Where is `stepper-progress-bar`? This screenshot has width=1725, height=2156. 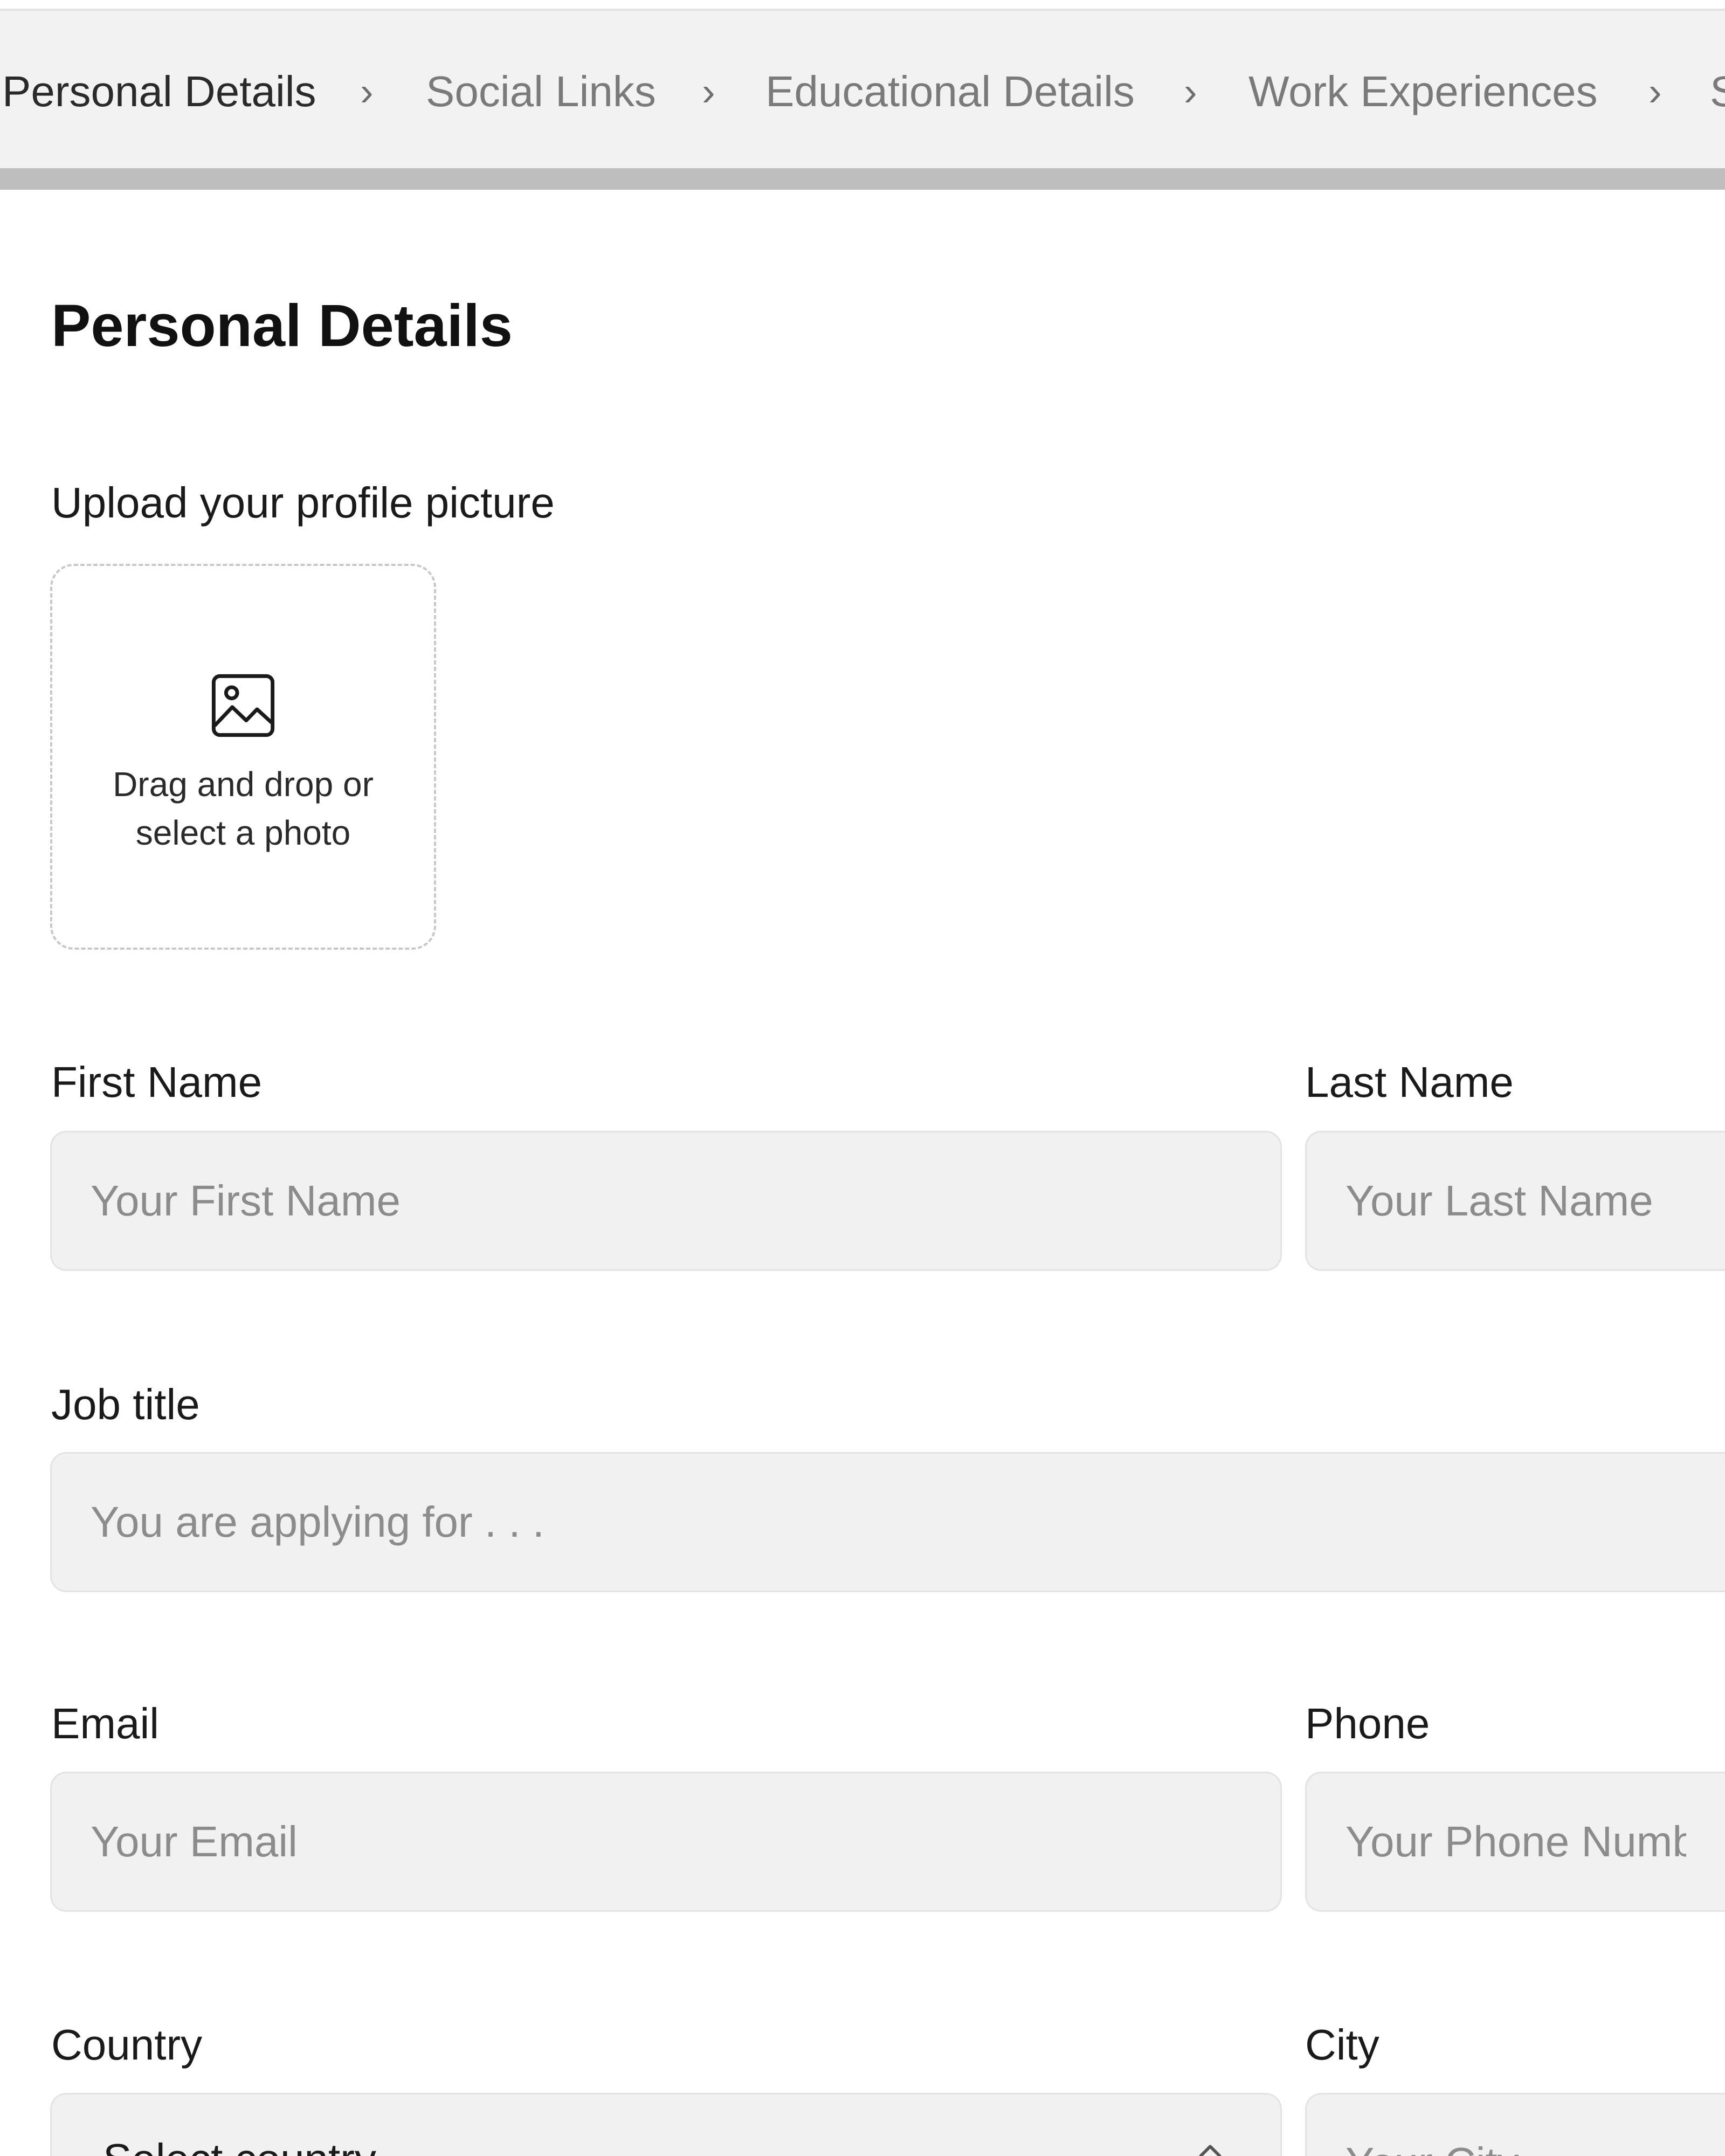 stepper-progress-bar is located at coordinates (862, 179).